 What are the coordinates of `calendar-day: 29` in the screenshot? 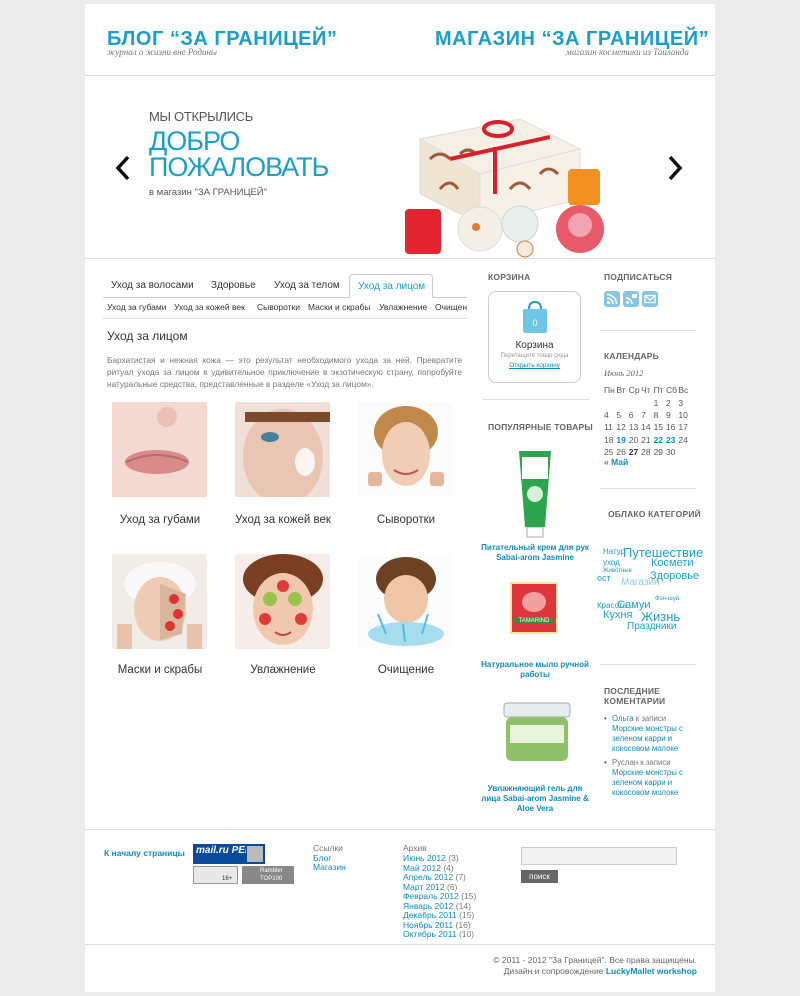 It's located at (658, 452).